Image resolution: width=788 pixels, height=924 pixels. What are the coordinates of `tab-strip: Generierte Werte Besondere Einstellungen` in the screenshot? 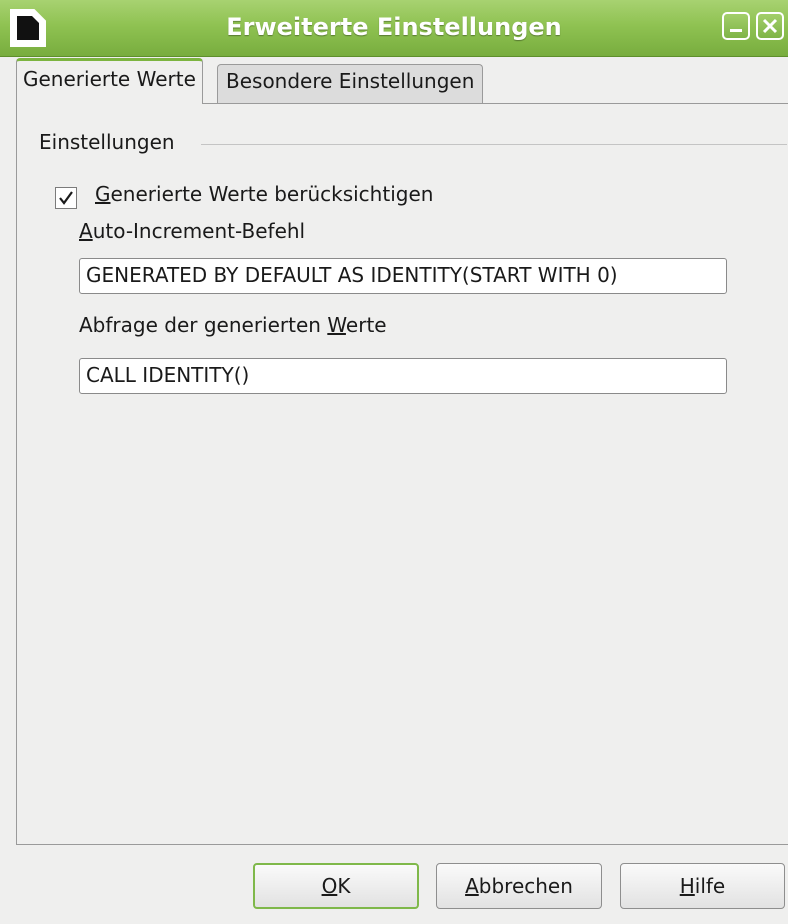 It's located at (394, 80).